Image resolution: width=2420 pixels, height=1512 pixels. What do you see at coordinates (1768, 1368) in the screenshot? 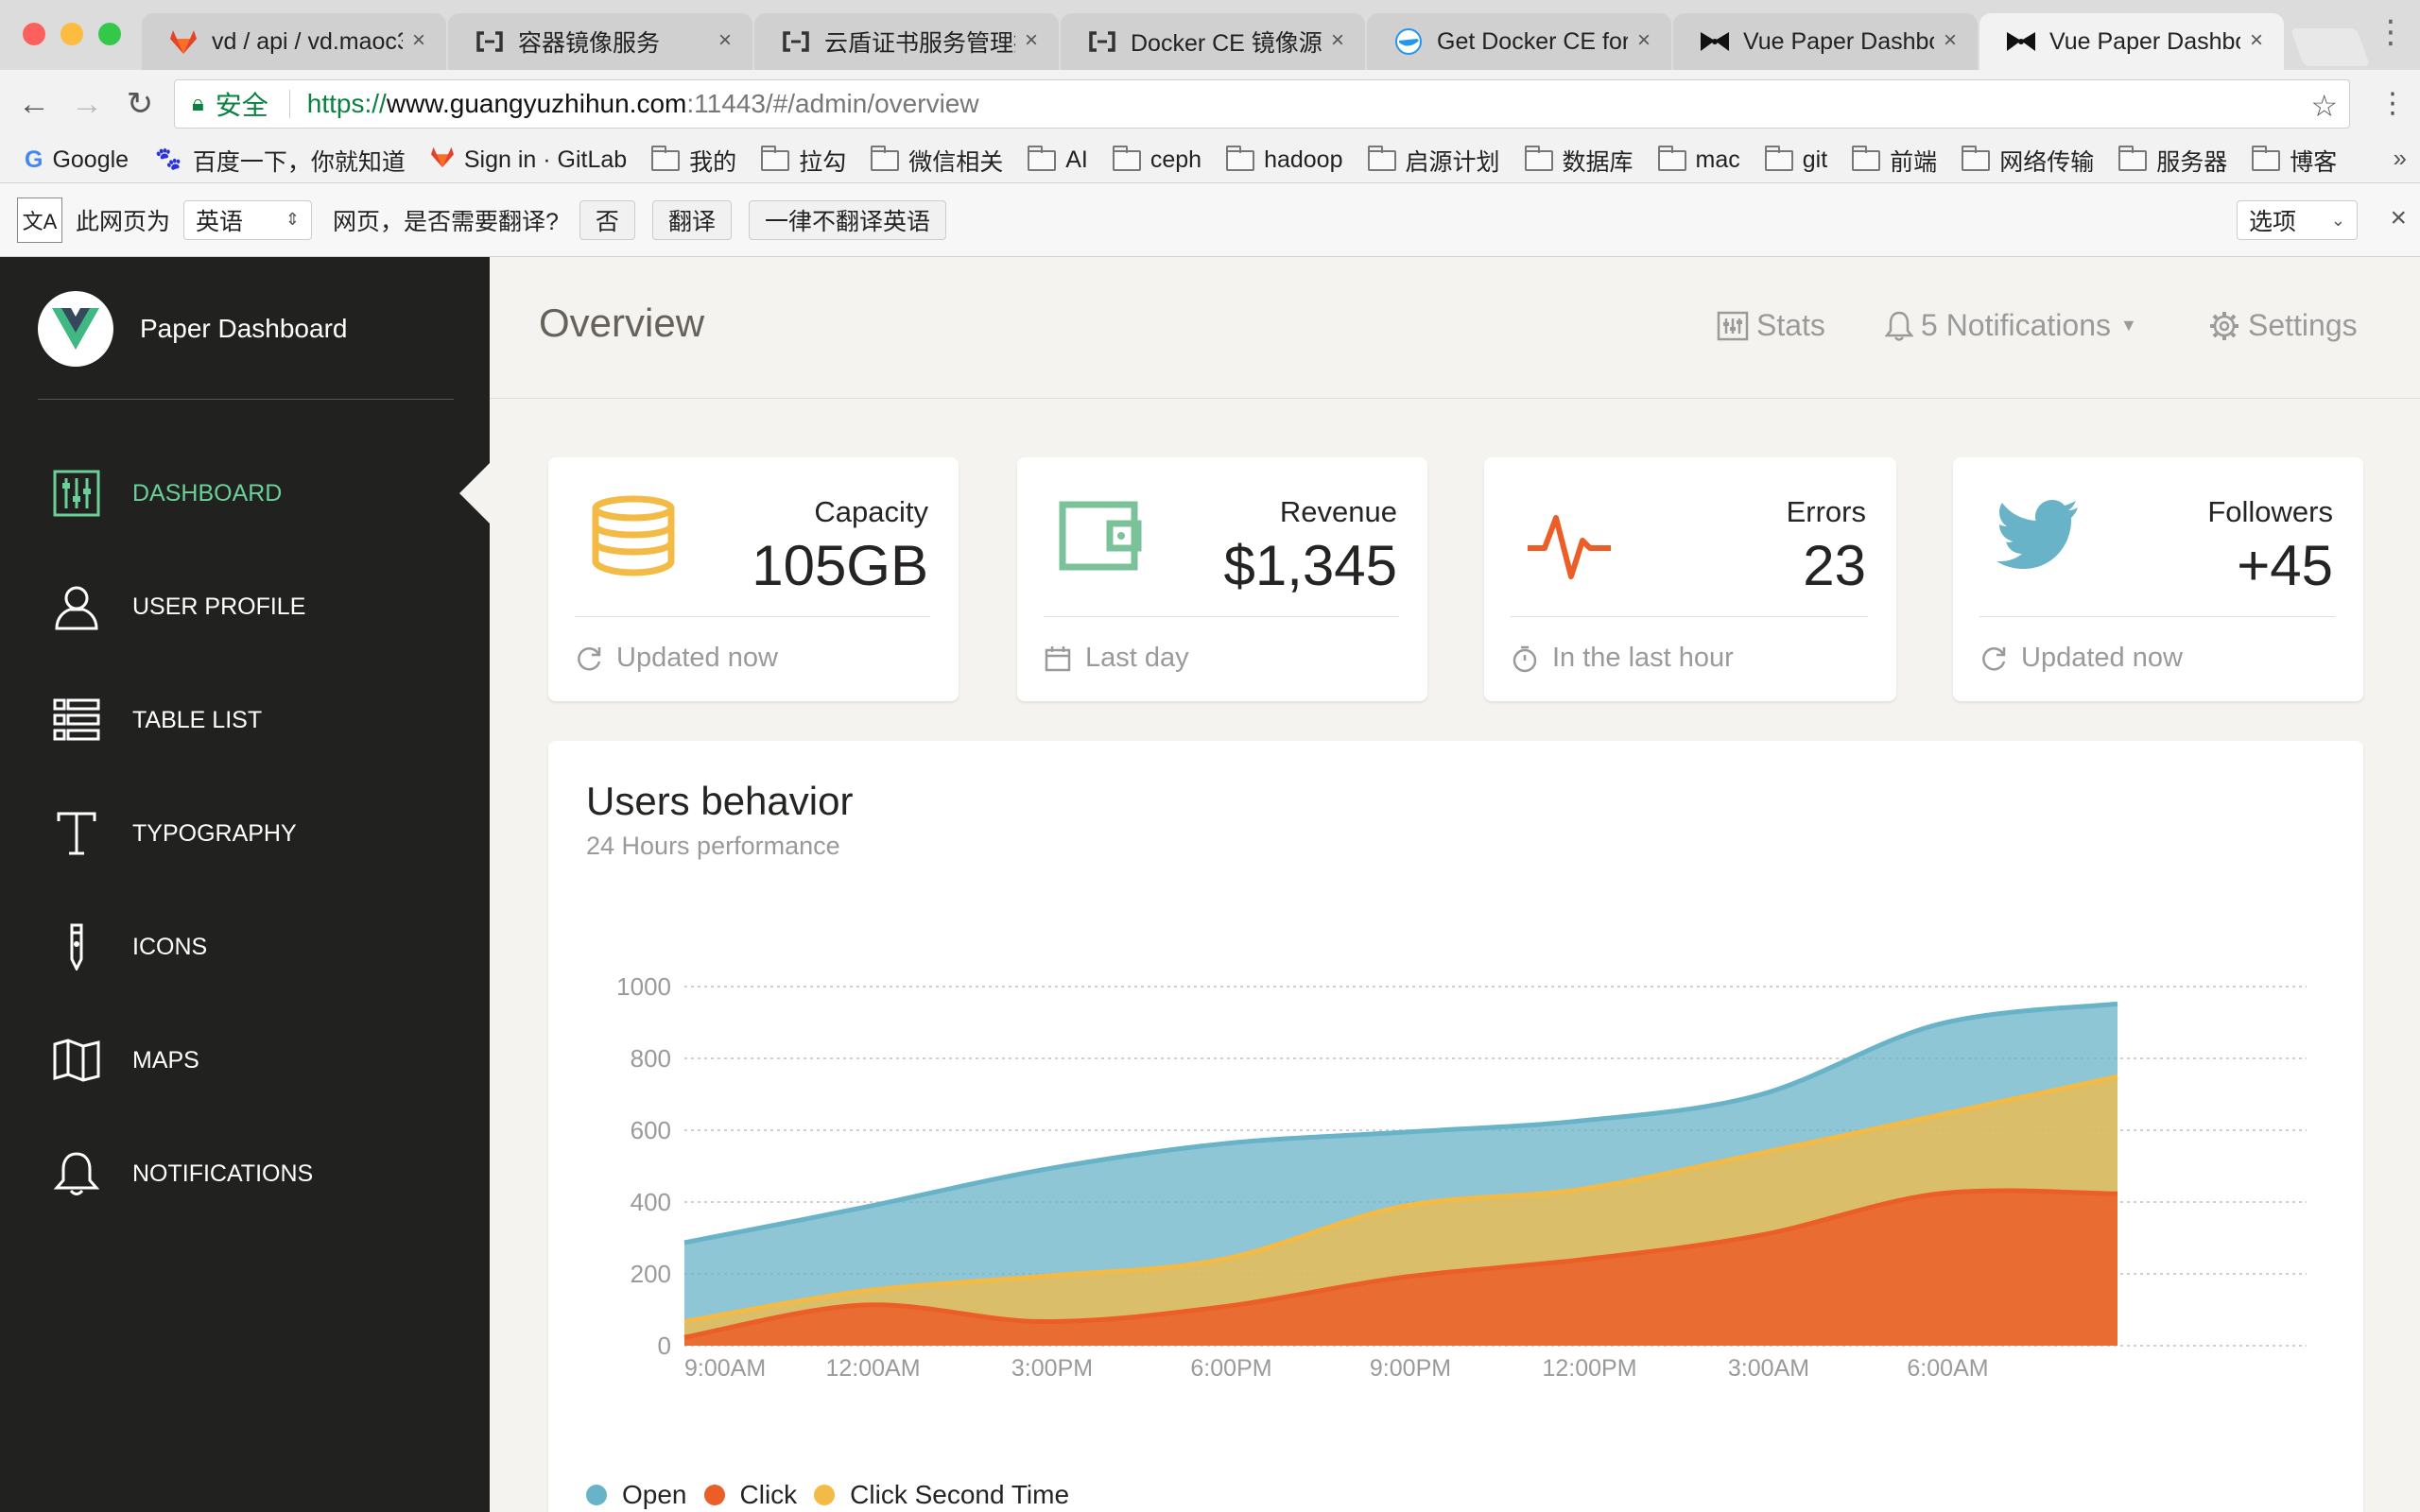
I see `x-tick-label: 3:00AM` at bounding box center [1768, 1368].